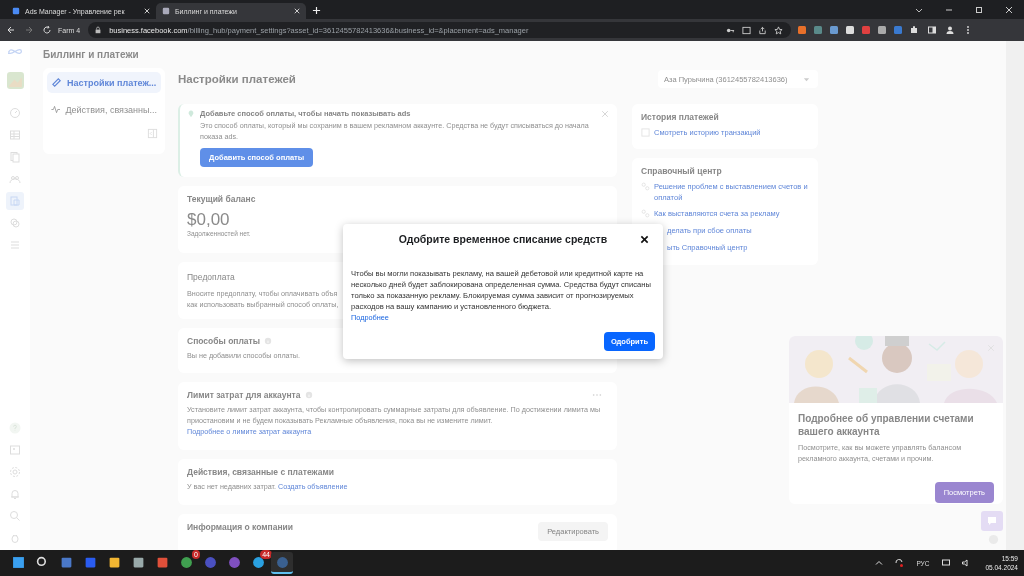 This screenshot has width=1024, height=576. I want to click on back-icon, so click(11, 30).